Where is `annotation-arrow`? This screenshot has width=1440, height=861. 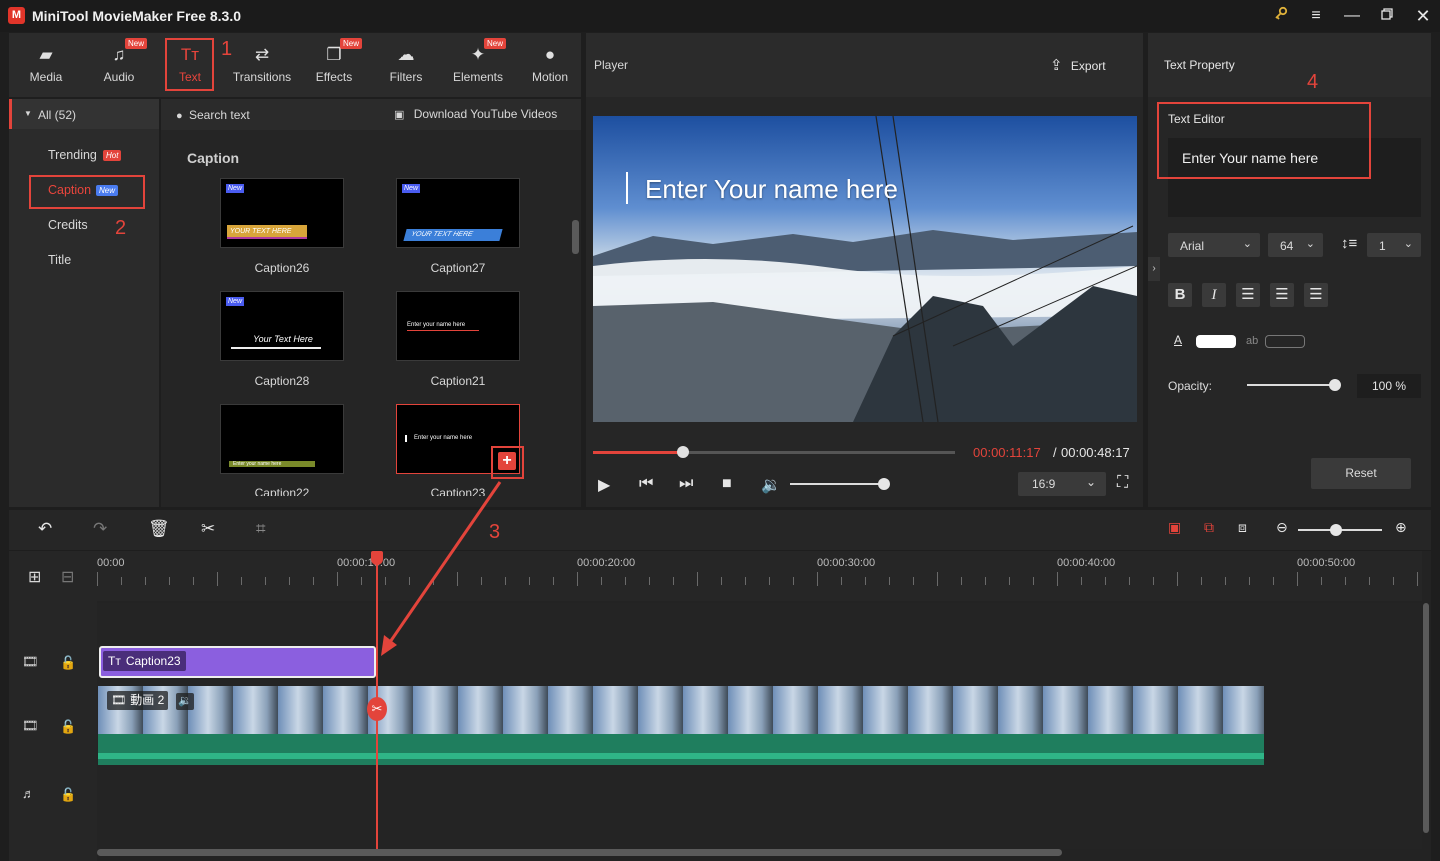 annotation-arrow is located at coordinates (441, 568).